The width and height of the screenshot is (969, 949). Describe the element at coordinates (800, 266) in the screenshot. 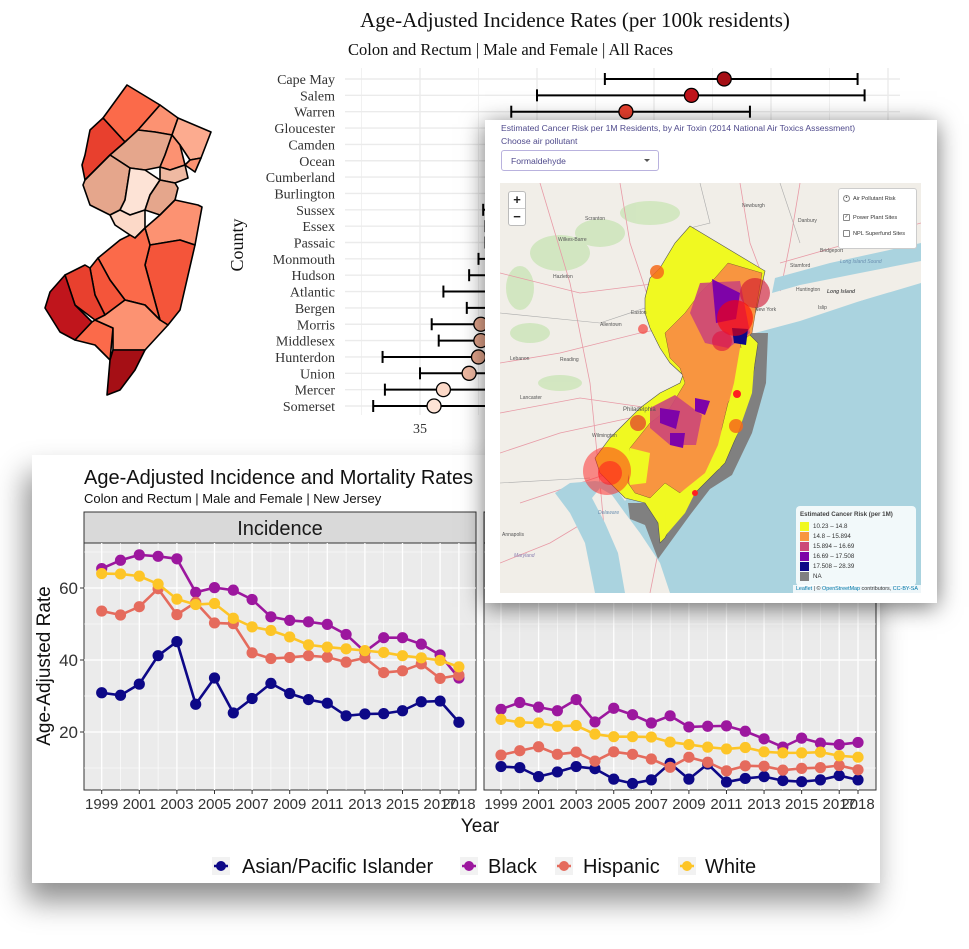

I see `place-label: Stamford` at that location.